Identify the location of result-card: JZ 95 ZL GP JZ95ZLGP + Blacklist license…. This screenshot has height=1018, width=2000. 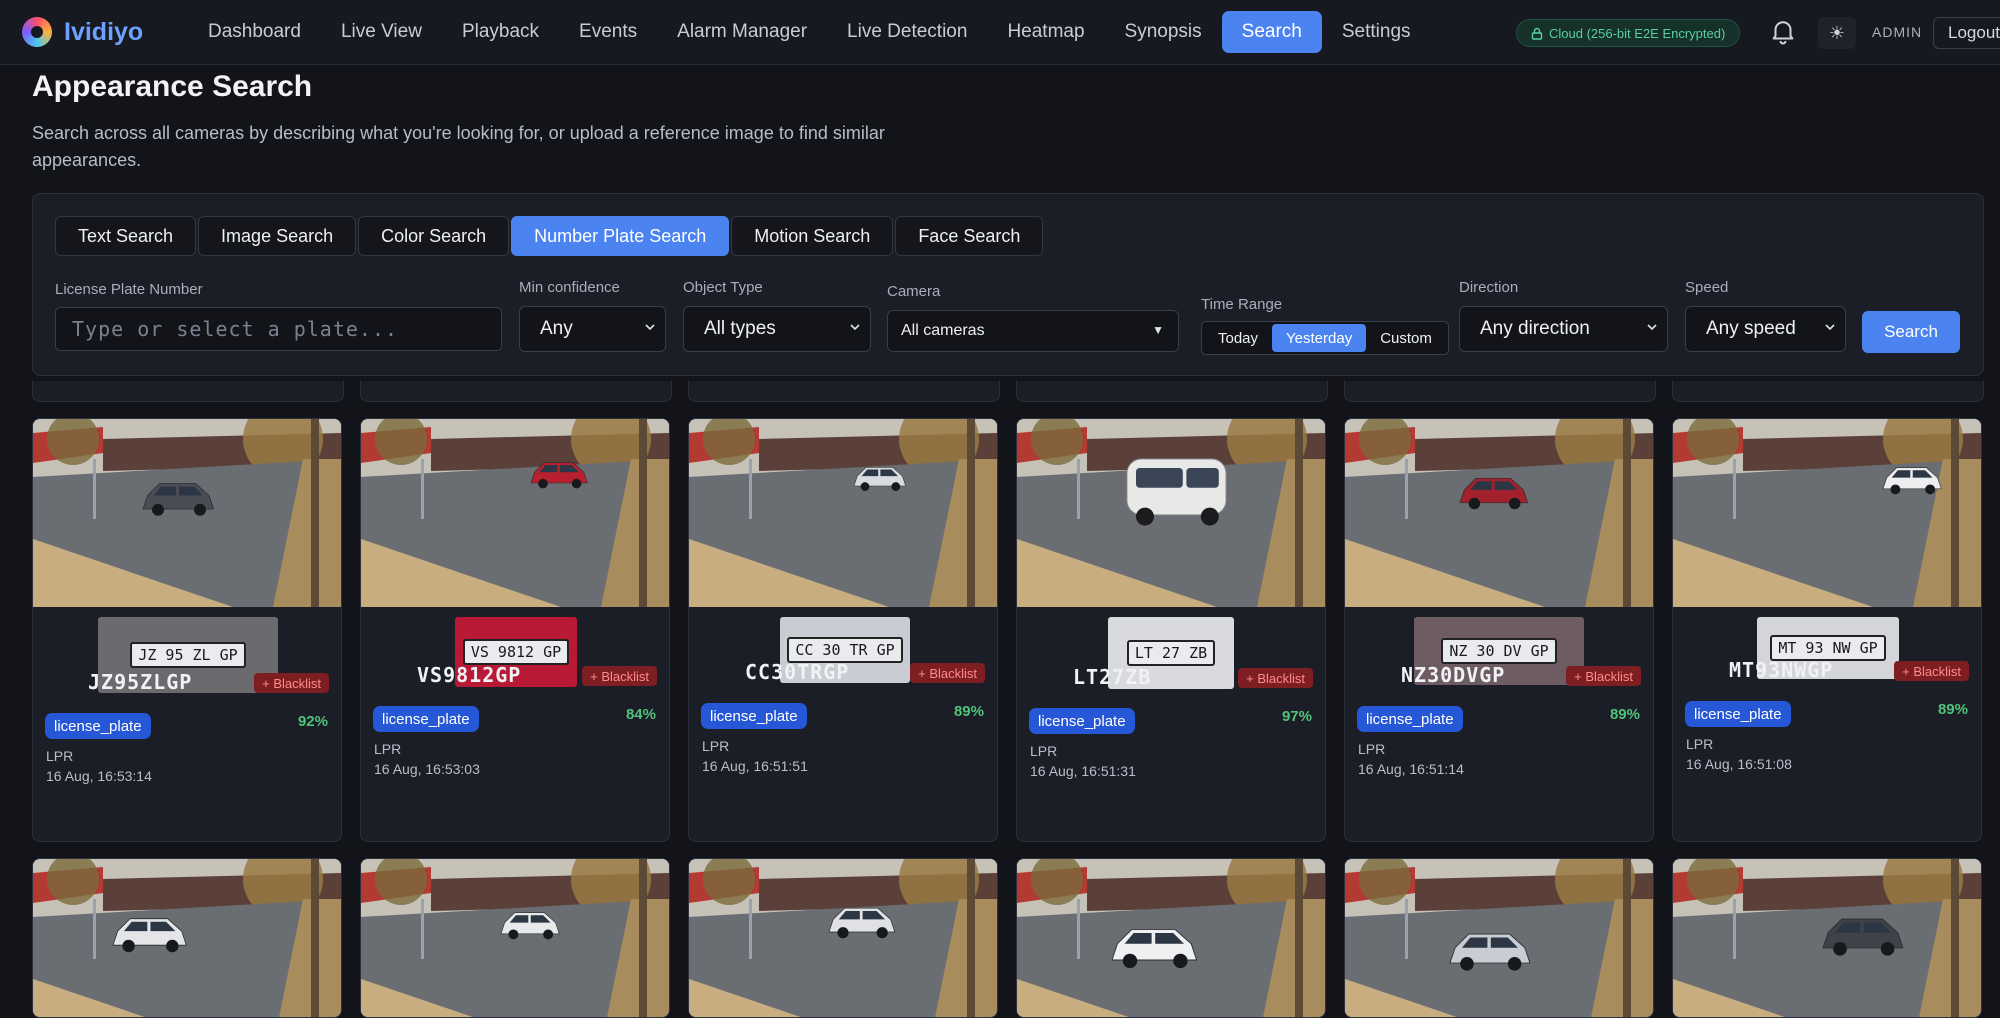
(187, 630).